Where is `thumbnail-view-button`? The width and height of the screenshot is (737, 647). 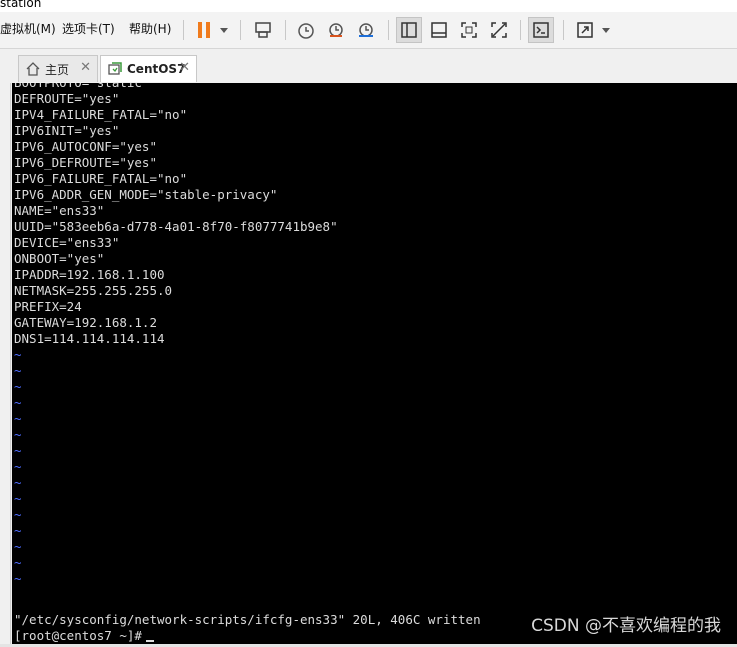
thumbnail-view-button is located at coordinates (439, 30).